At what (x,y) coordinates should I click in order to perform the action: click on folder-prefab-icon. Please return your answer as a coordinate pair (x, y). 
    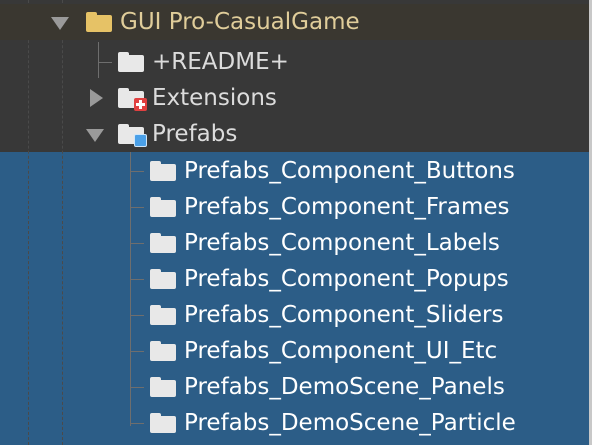
    Looking at the image, I should click on (132, 135).